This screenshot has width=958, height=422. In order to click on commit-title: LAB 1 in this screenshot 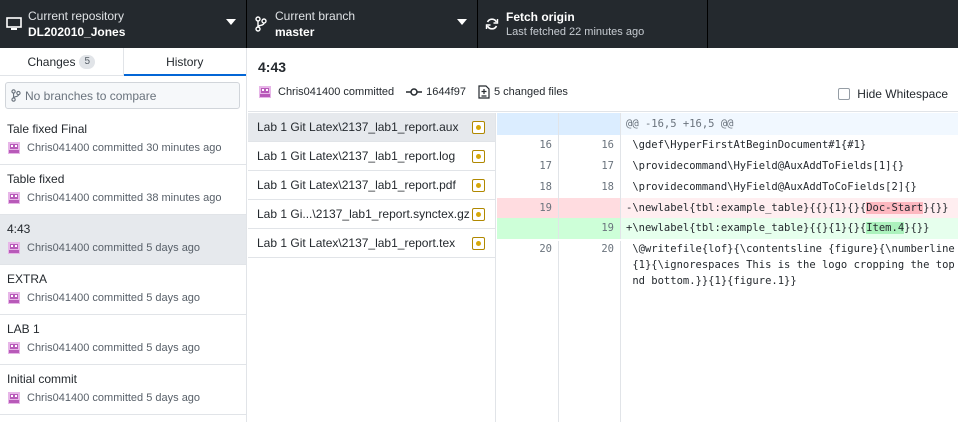, I will do `click(23, 329)`.